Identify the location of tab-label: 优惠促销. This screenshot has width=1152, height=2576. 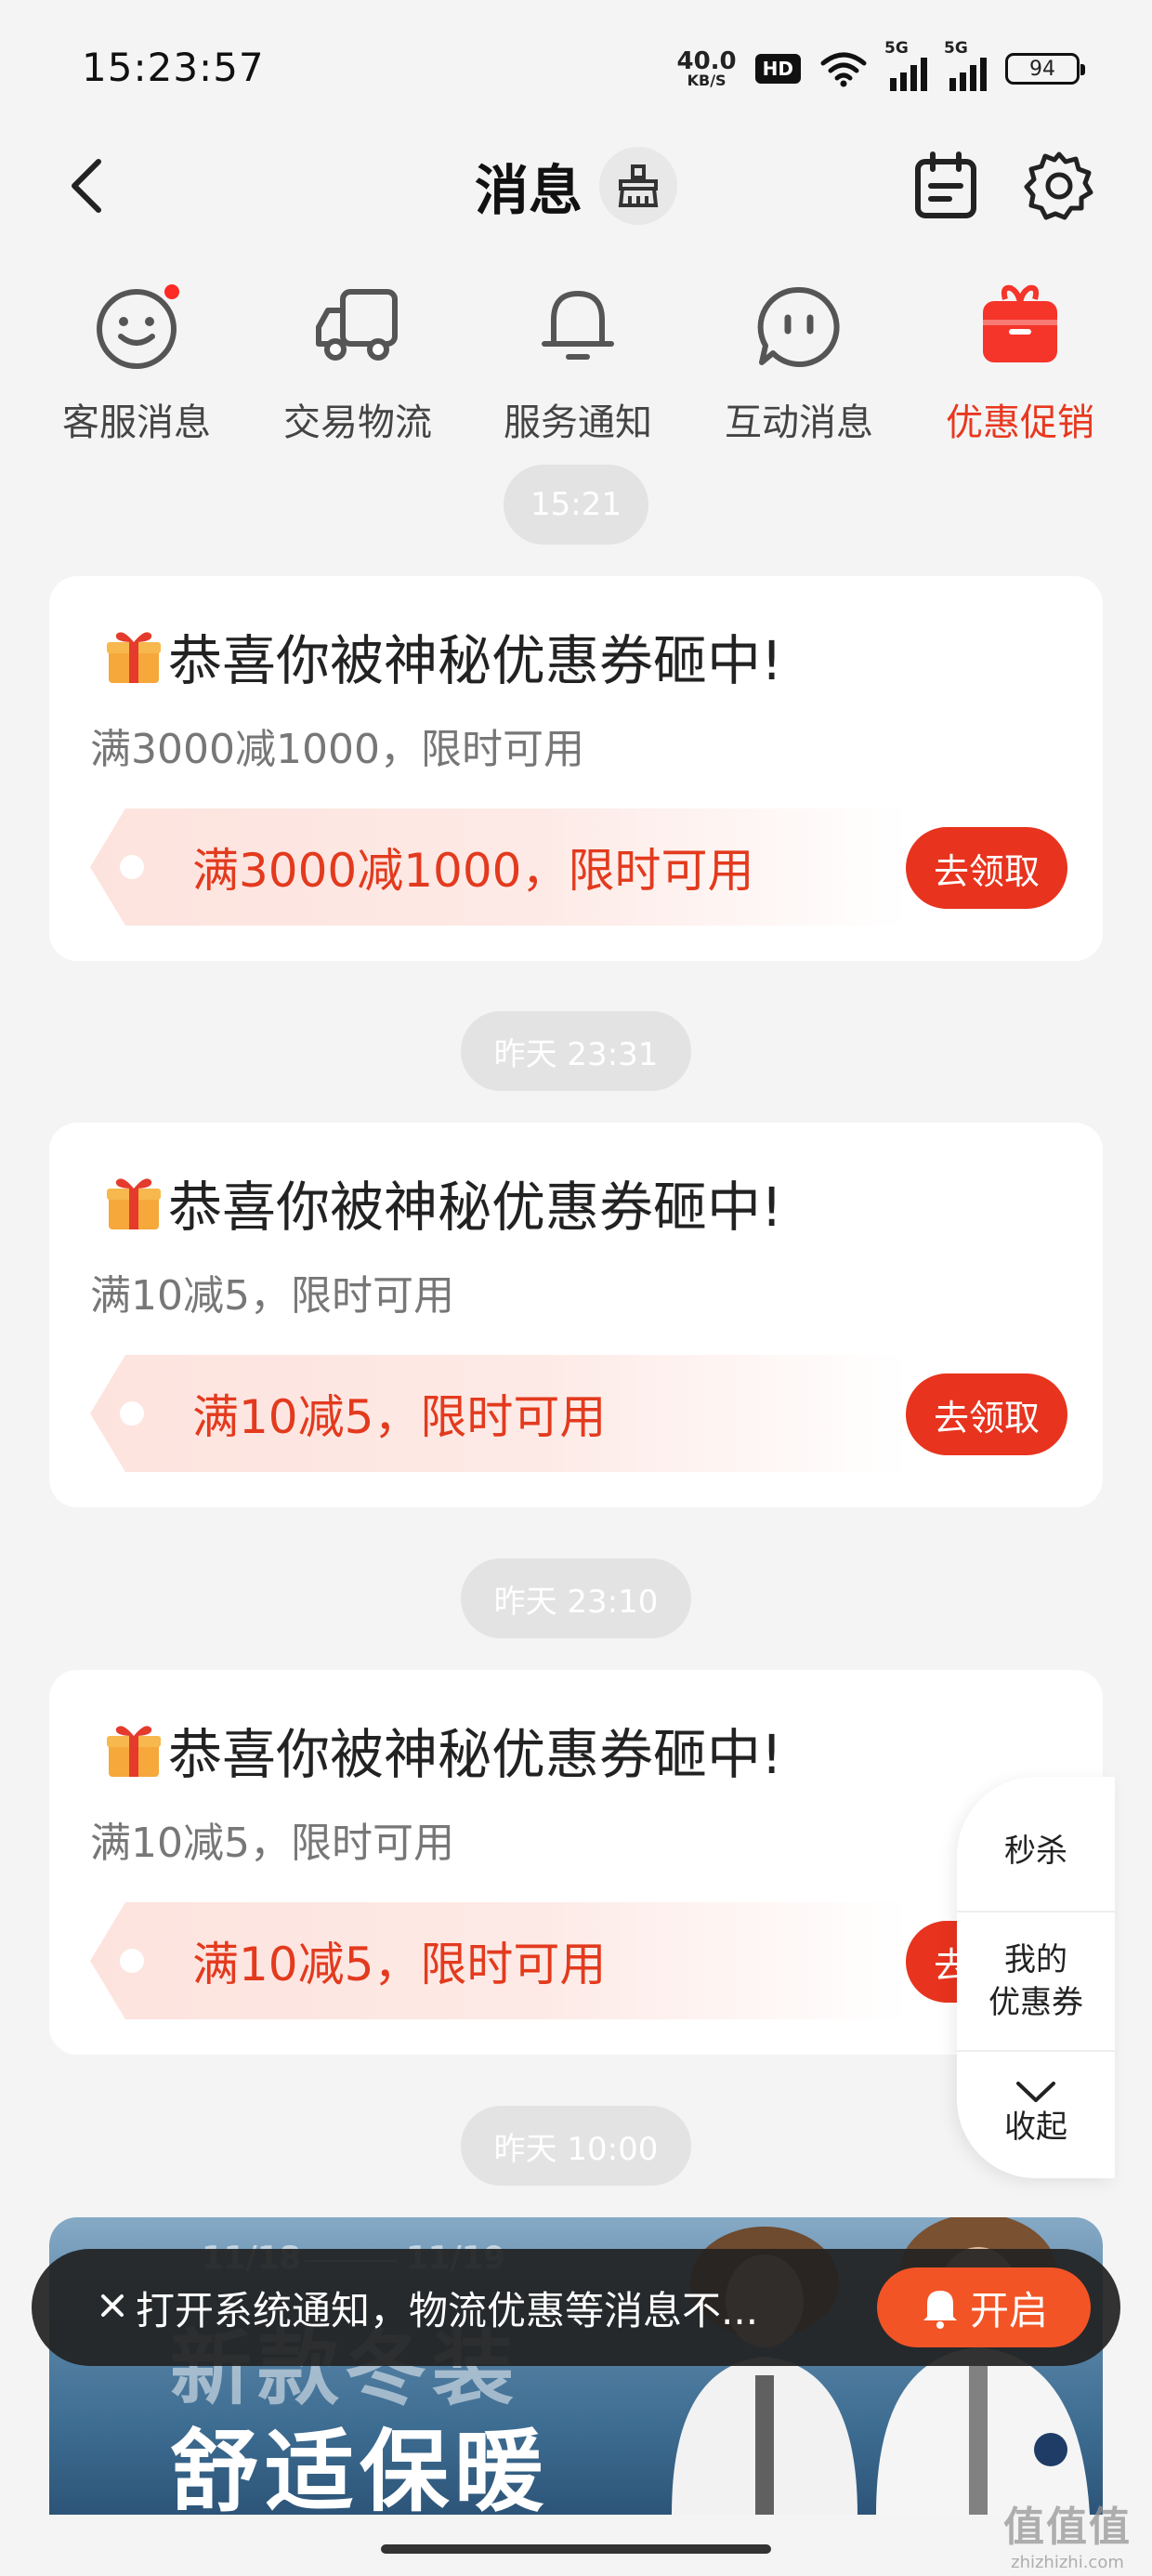
(1020, 422).